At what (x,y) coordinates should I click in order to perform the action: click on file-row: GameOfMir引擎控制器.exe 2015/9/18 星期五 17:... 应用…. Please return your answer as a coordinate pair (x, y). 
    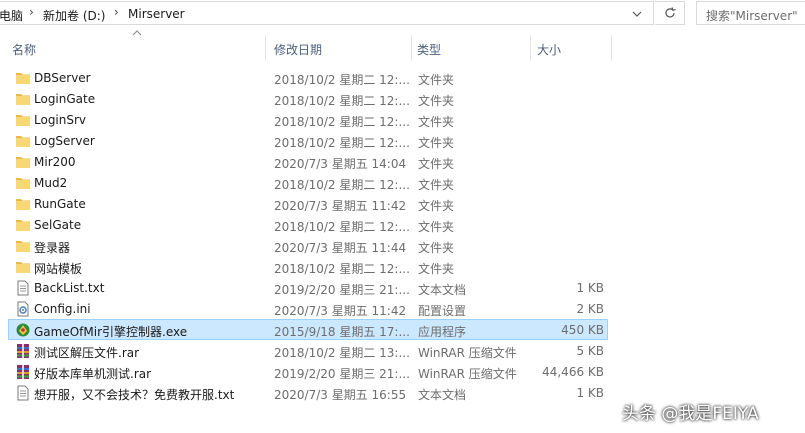
    Looking at the image, I should click on (308, 329).